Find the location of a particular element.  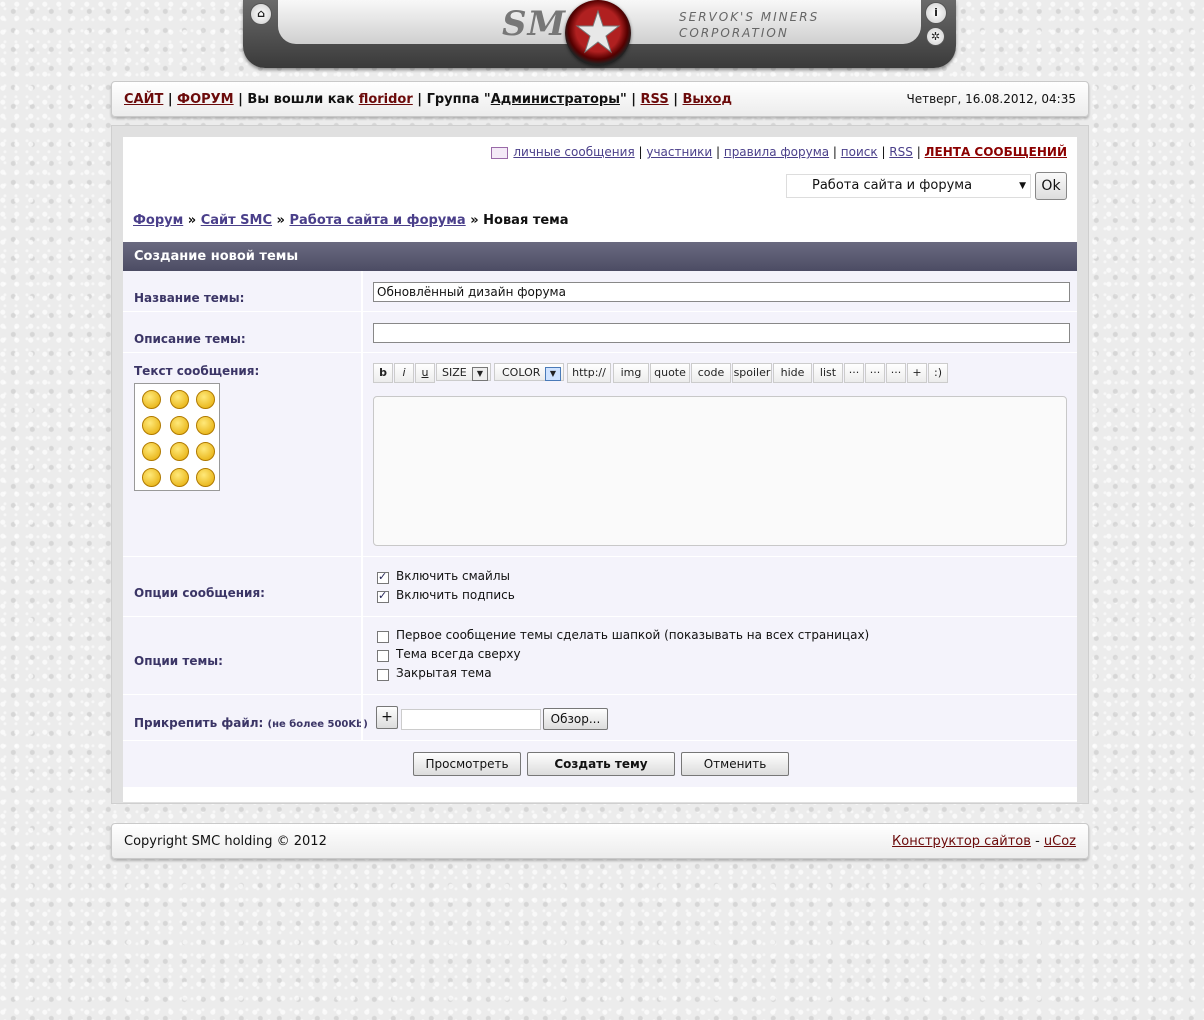

attach-label: Прикрепить файл: (не более 500Kb) is located at coordinates (251, 723).